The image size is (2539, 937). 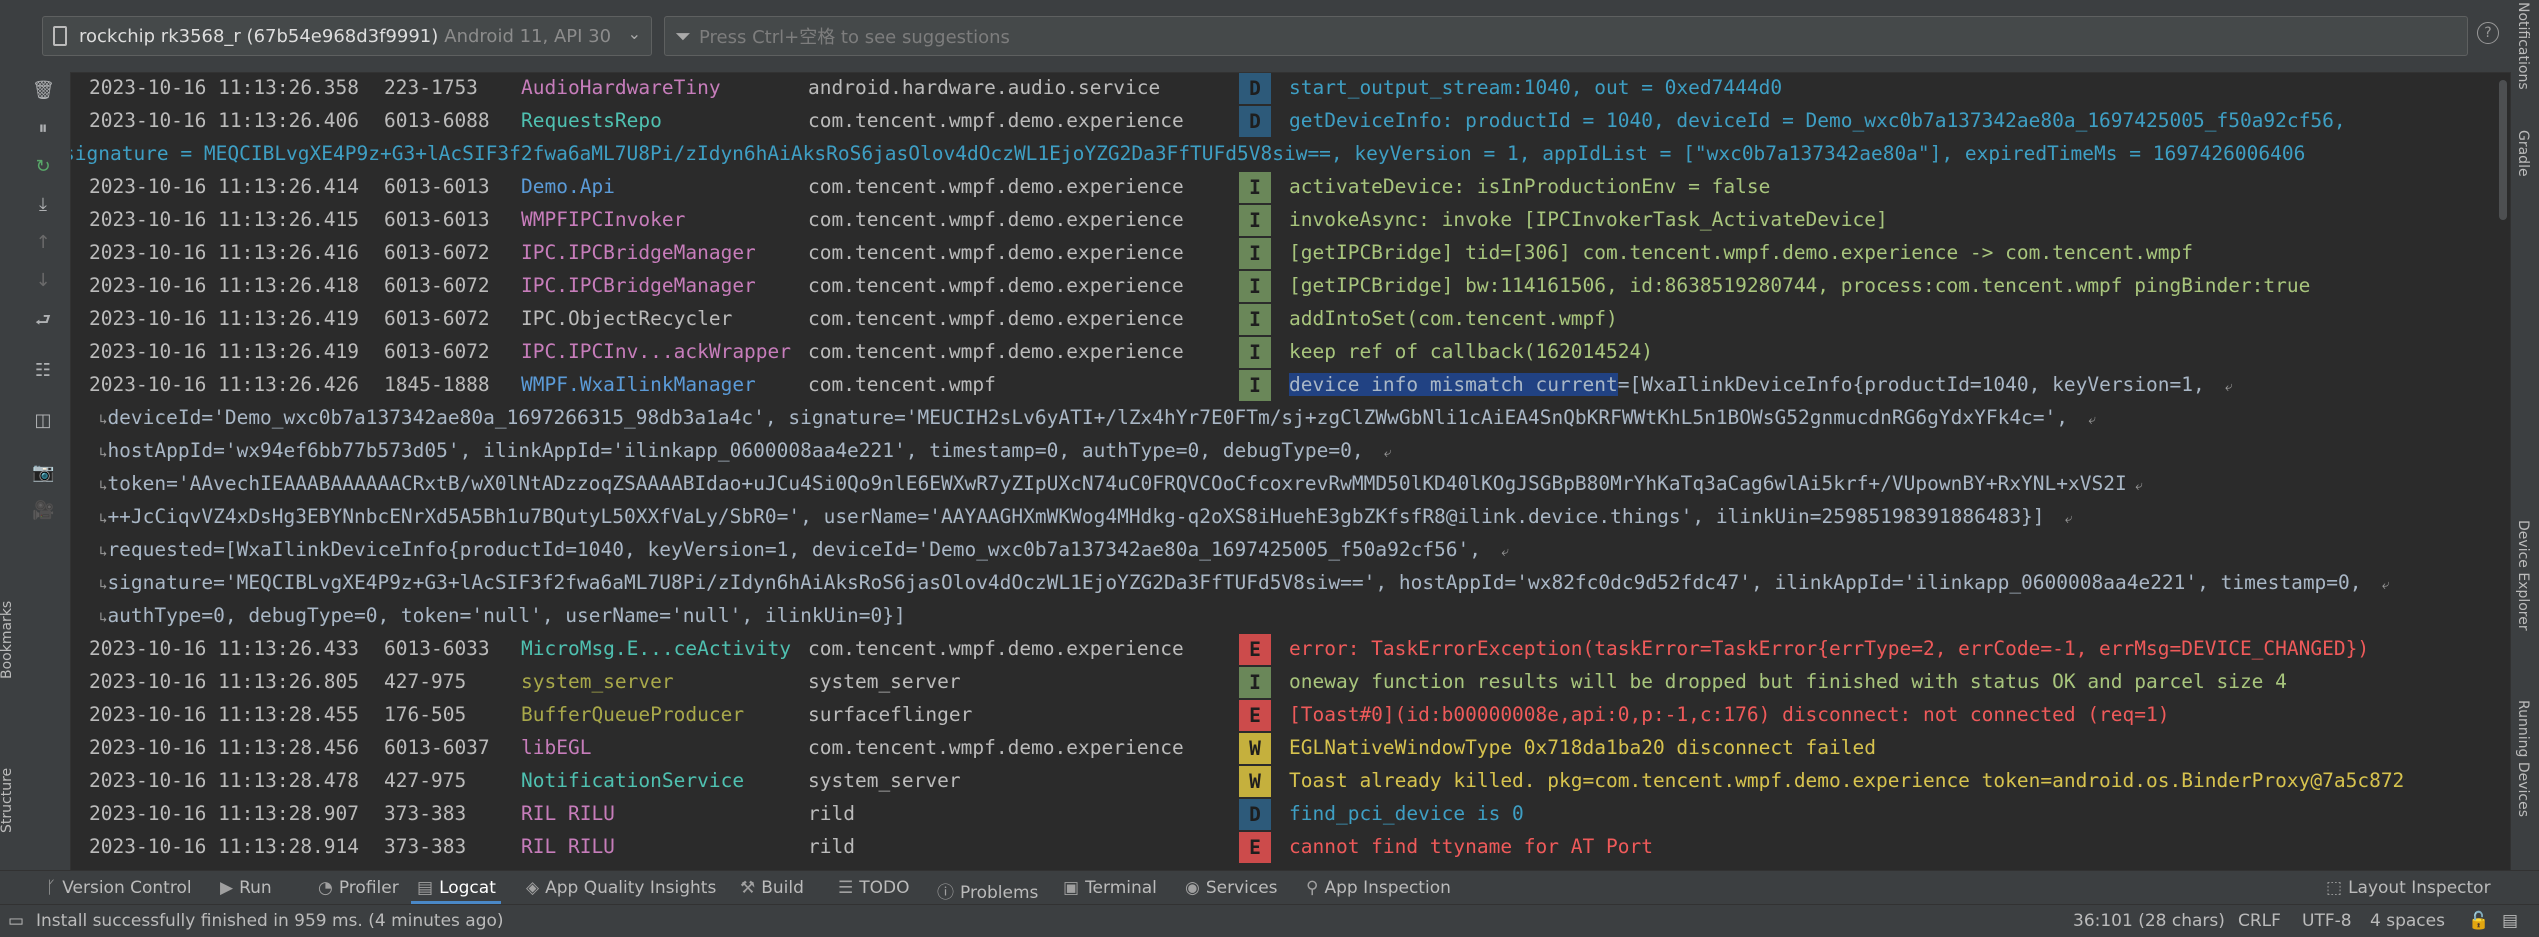 I want to click on help-icon: ?, so click(x=2488, y=33).